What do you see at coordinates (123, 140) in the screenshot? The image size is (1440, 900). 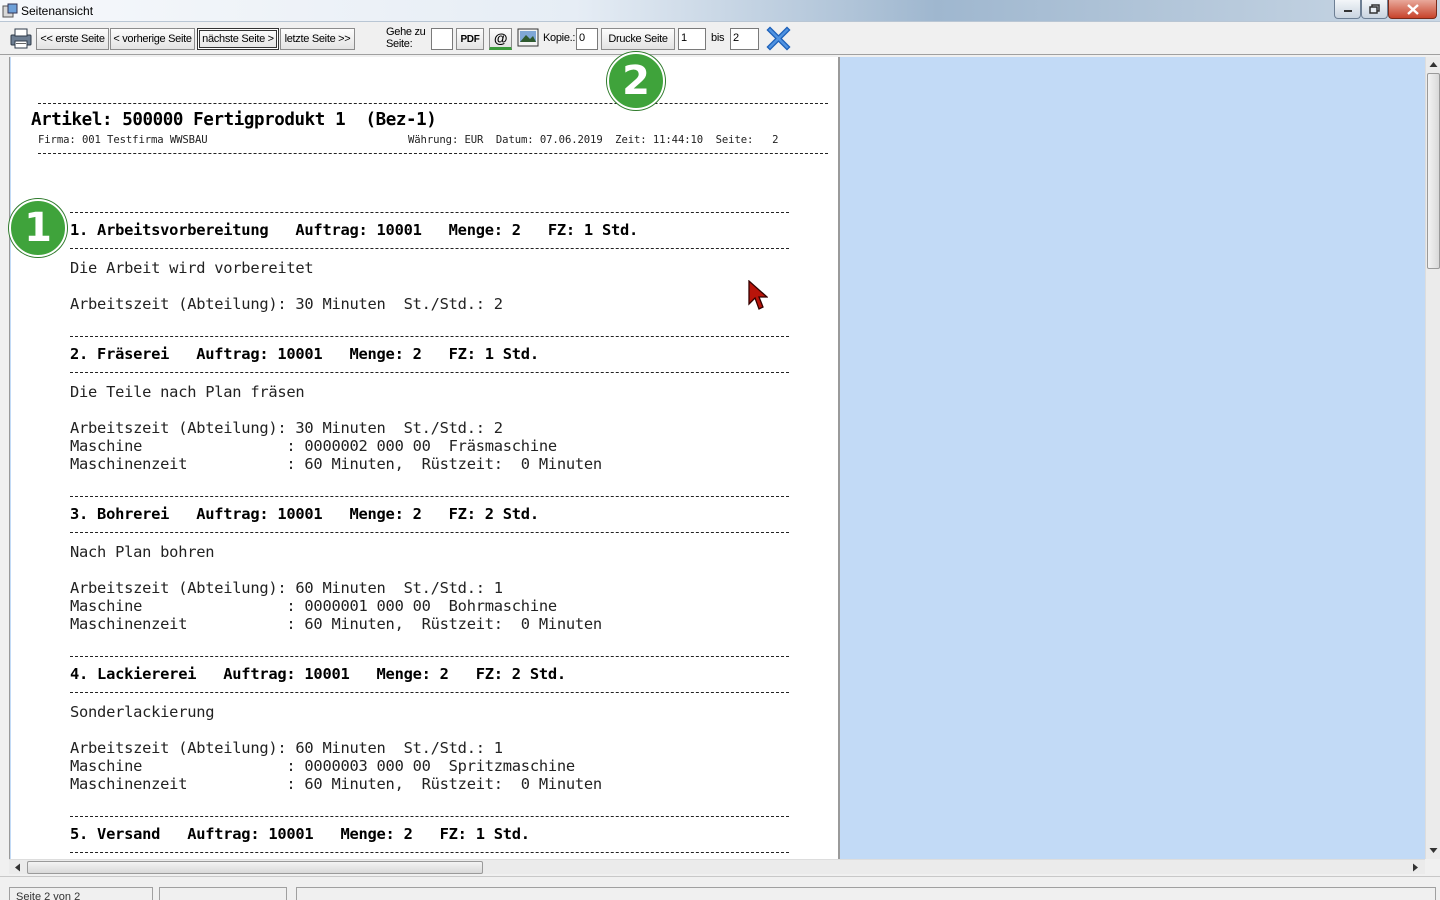 I see `report-firma: Firma: 001 Testfirma WWSBAU` at bounding box center [123, 140].